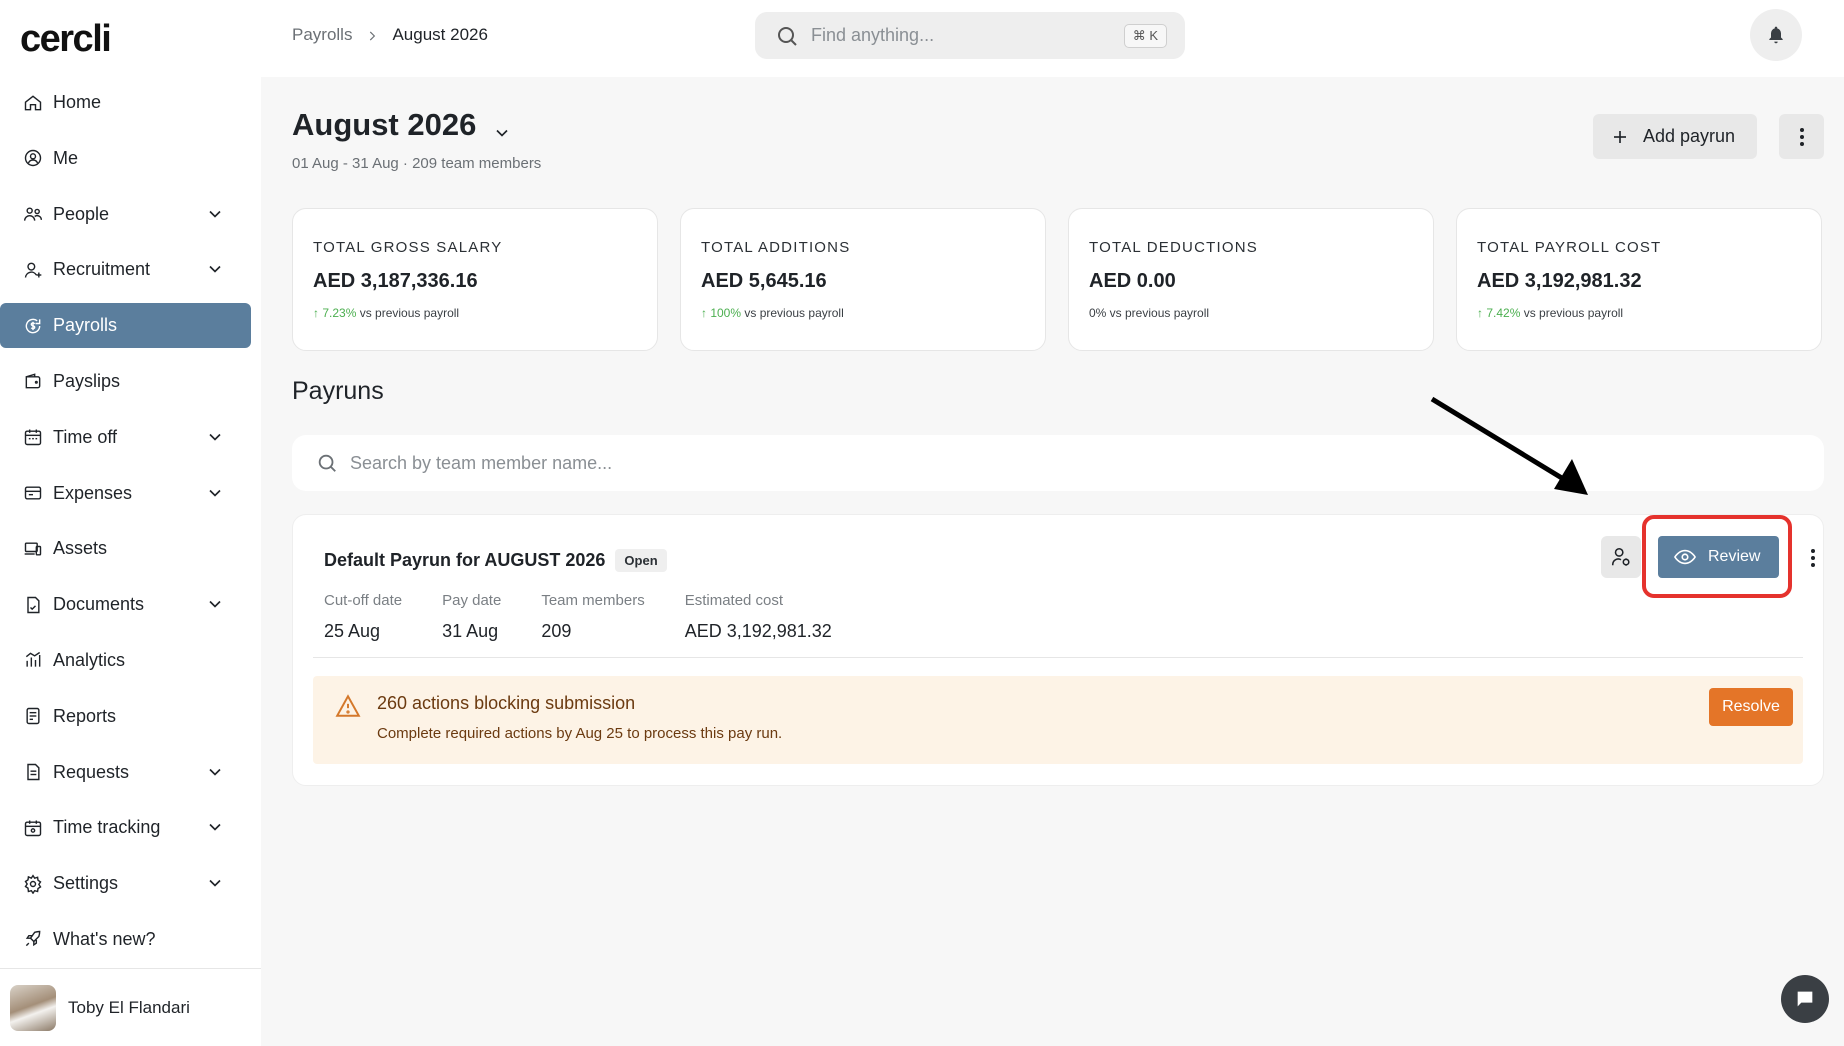 This screenshot has width=1844, height=1046. I want to click on sidebar-item-documents: Documents, so click(125, 604).